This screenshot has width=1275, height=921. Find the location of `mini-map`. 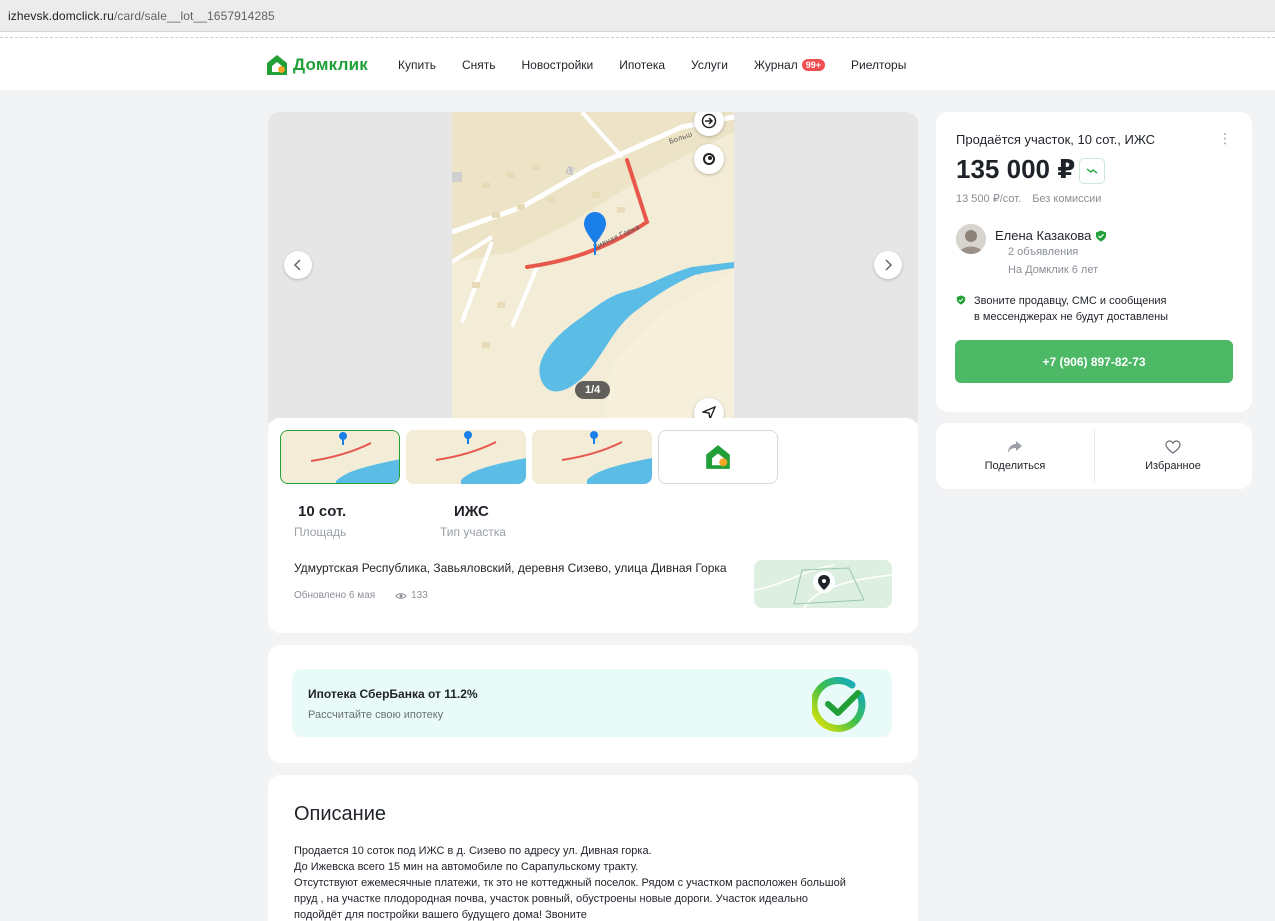

mini-map is located at coordinates (823, 584).